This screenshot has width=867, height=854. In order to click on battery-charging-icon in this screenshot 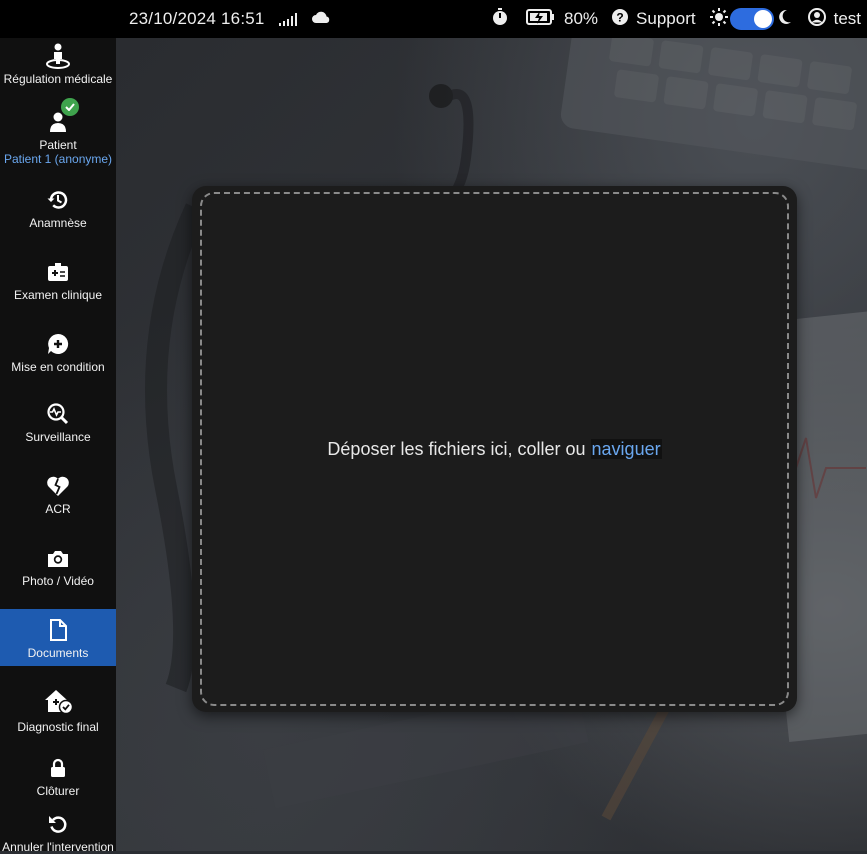, I will do `click(541, 19)`.